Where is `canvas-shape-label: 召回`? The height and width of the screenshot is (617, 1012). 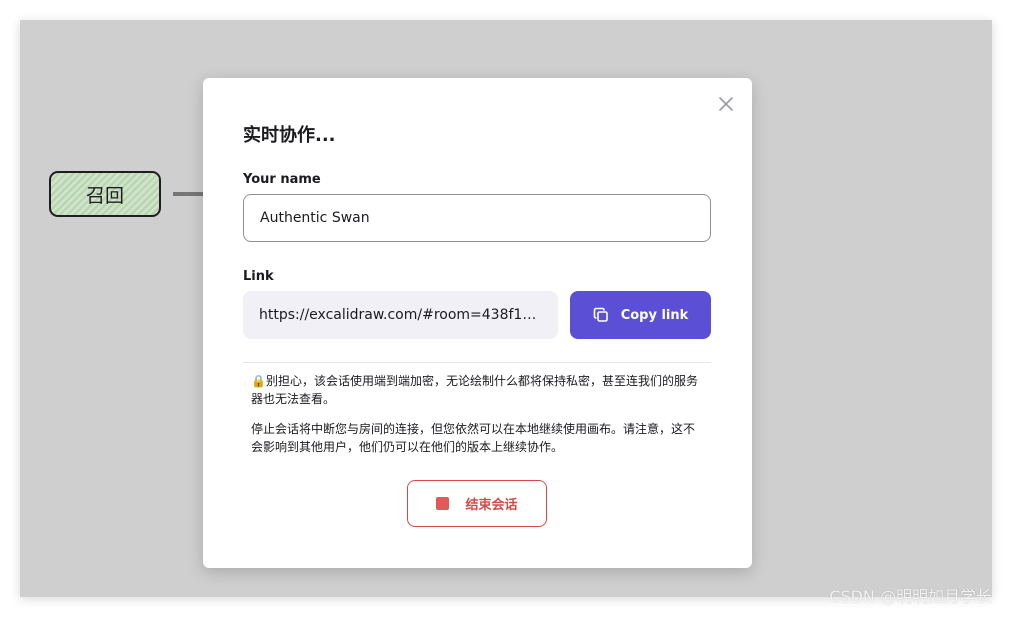
canvas-shape-label: 召回 is located at coordinates (104, 195).